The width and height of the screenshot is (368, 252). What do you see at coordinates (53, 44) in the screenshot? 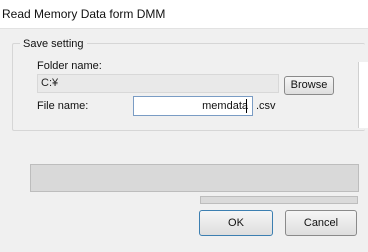
I see `save-setting-legend: Save setting` at bounding box center [53, 44].